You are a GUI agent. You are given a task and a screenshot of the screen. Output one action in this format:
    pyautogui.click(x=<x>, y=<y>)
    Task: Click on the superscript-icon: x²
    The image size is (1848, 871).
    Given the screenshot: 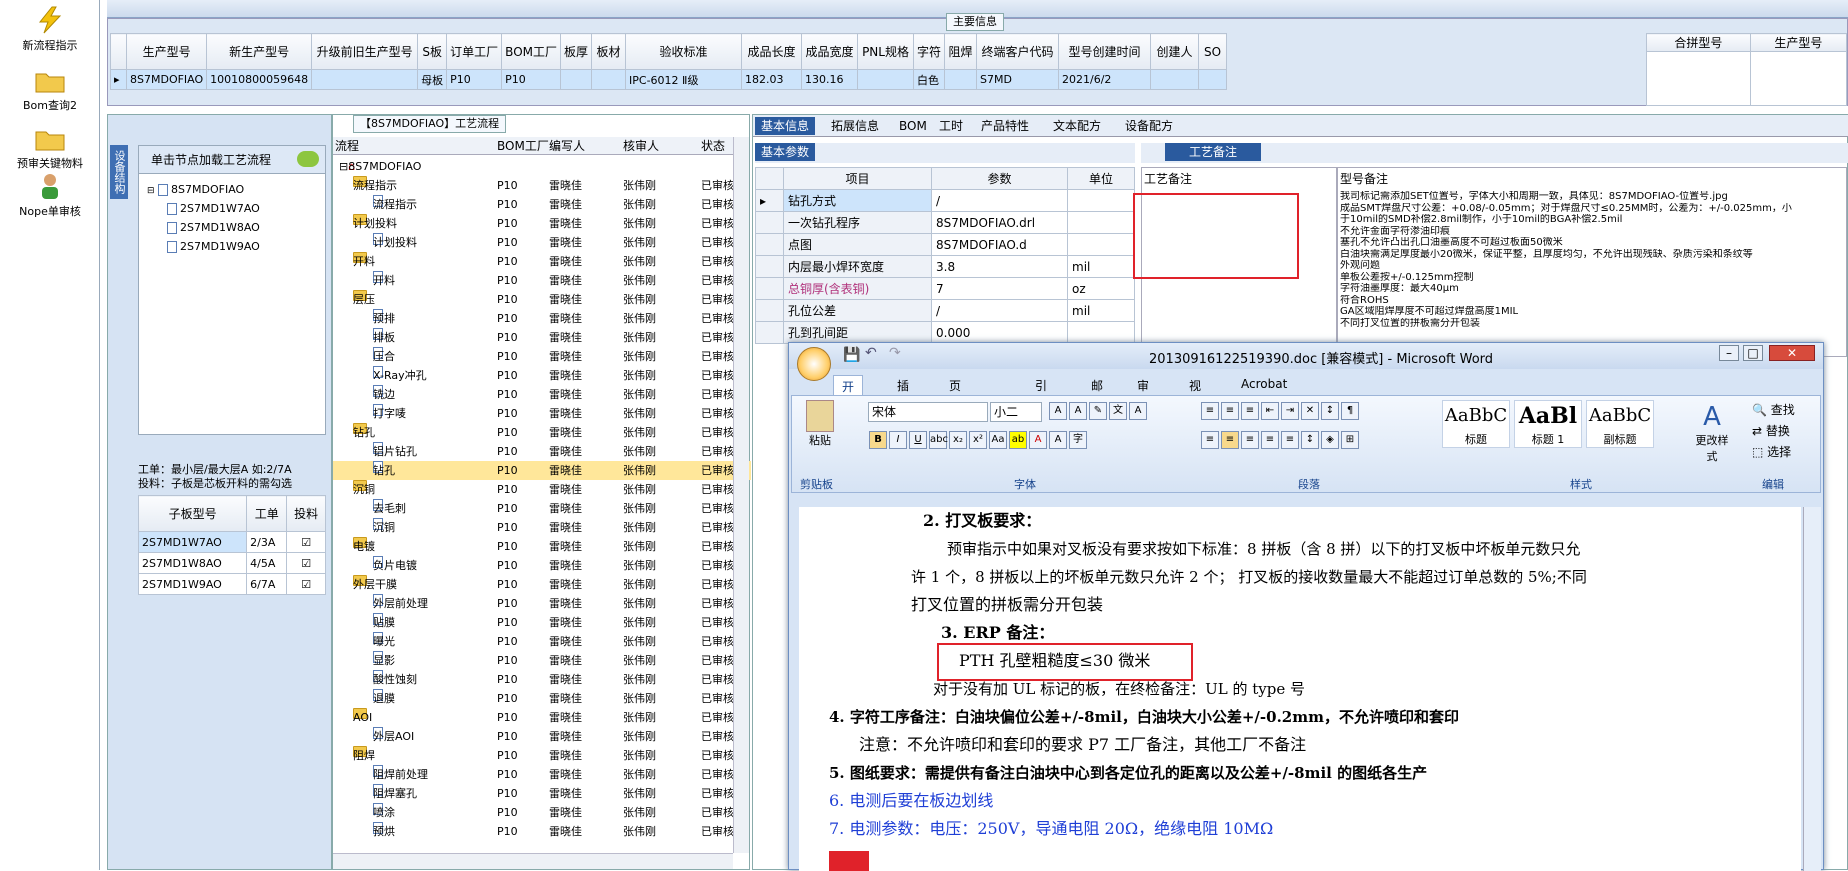 What is the action you would take?
    pyautogui.click(x=978, y=440)
    